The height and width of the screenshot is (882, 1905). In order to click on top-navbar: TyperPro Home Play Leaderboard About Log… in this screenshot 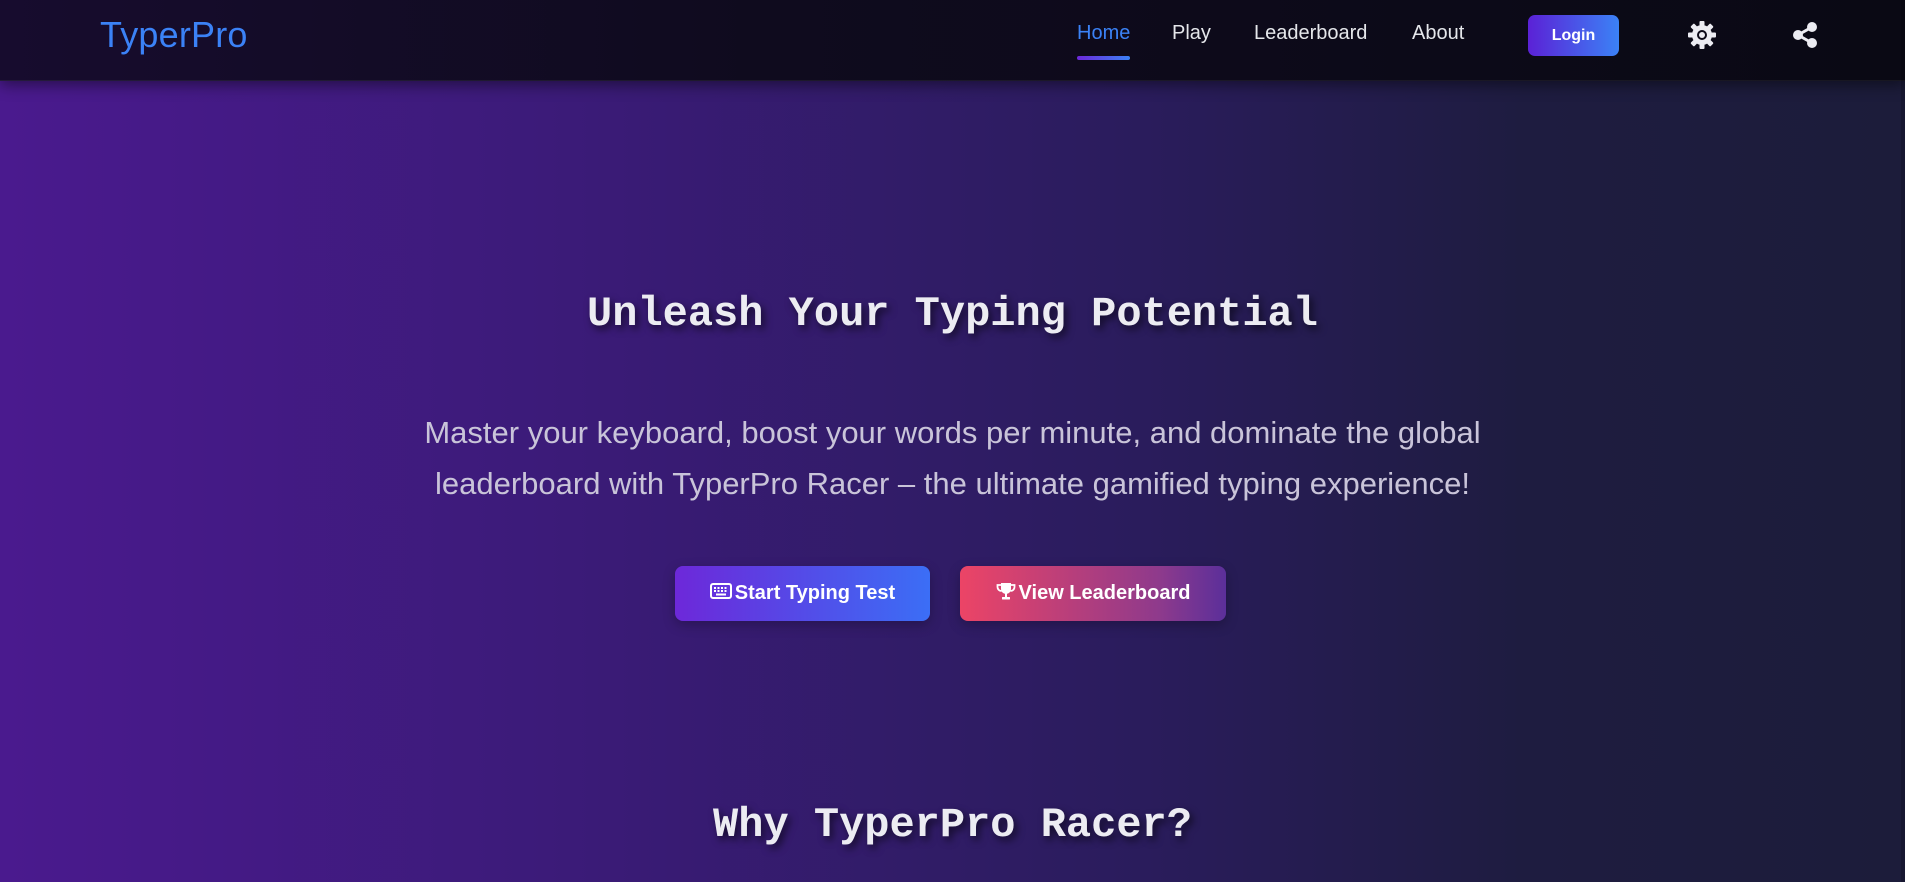, I will do `click(952, 40)`.